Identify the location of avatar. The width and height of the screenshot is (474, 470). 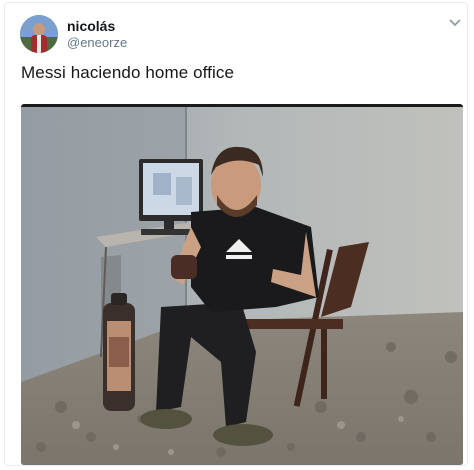
(39, 34).